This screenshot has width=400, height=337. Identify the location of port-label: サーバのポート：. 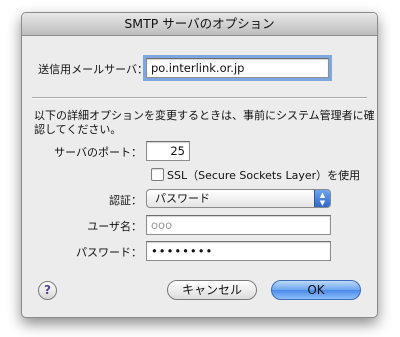
(98, 152).